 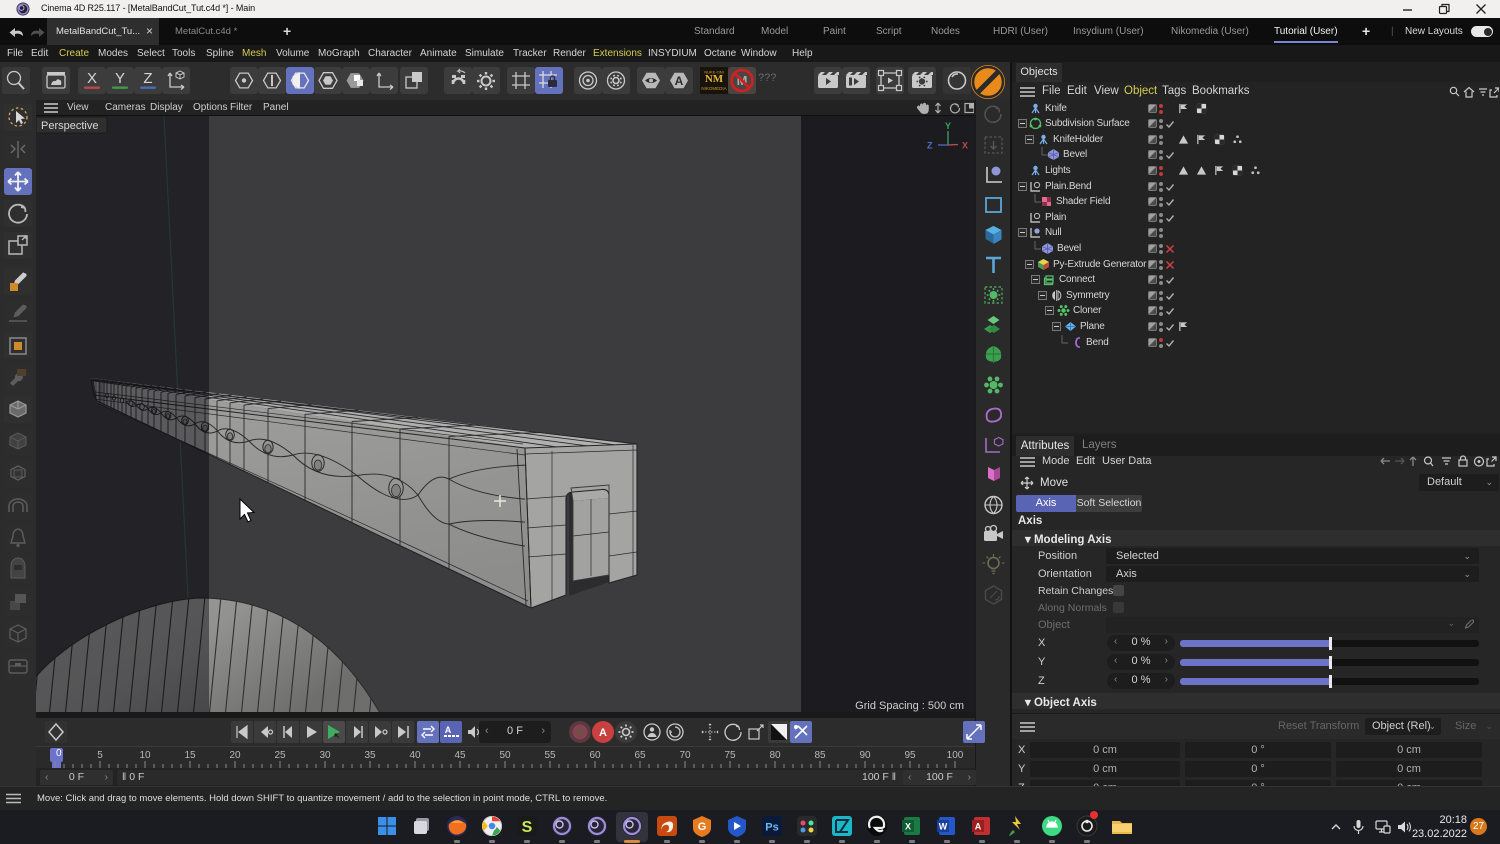 I want to click on svg-text: NIKOMEDIA, so click(x=713, y=88).